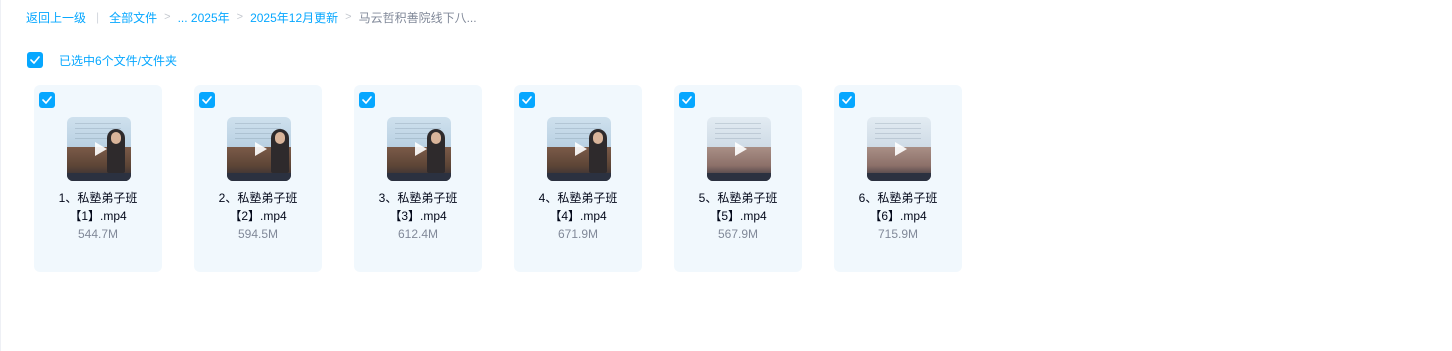  I want to click on file-card: 6、私塾弟子班 【6】.mp4 715.9M, so click(898, 178).